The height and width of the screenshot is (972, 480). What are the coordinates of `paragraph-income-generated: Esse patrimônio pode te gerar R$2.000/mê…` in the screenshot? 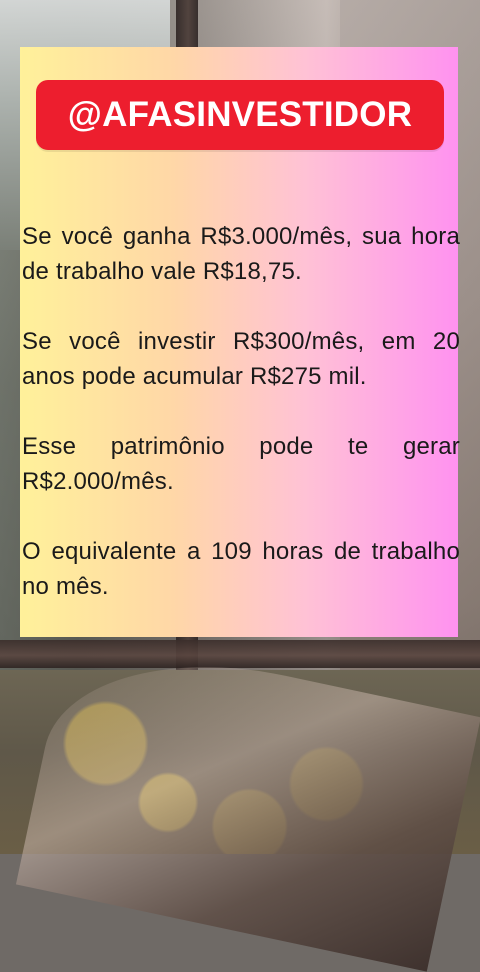 It's located at (241, 464).